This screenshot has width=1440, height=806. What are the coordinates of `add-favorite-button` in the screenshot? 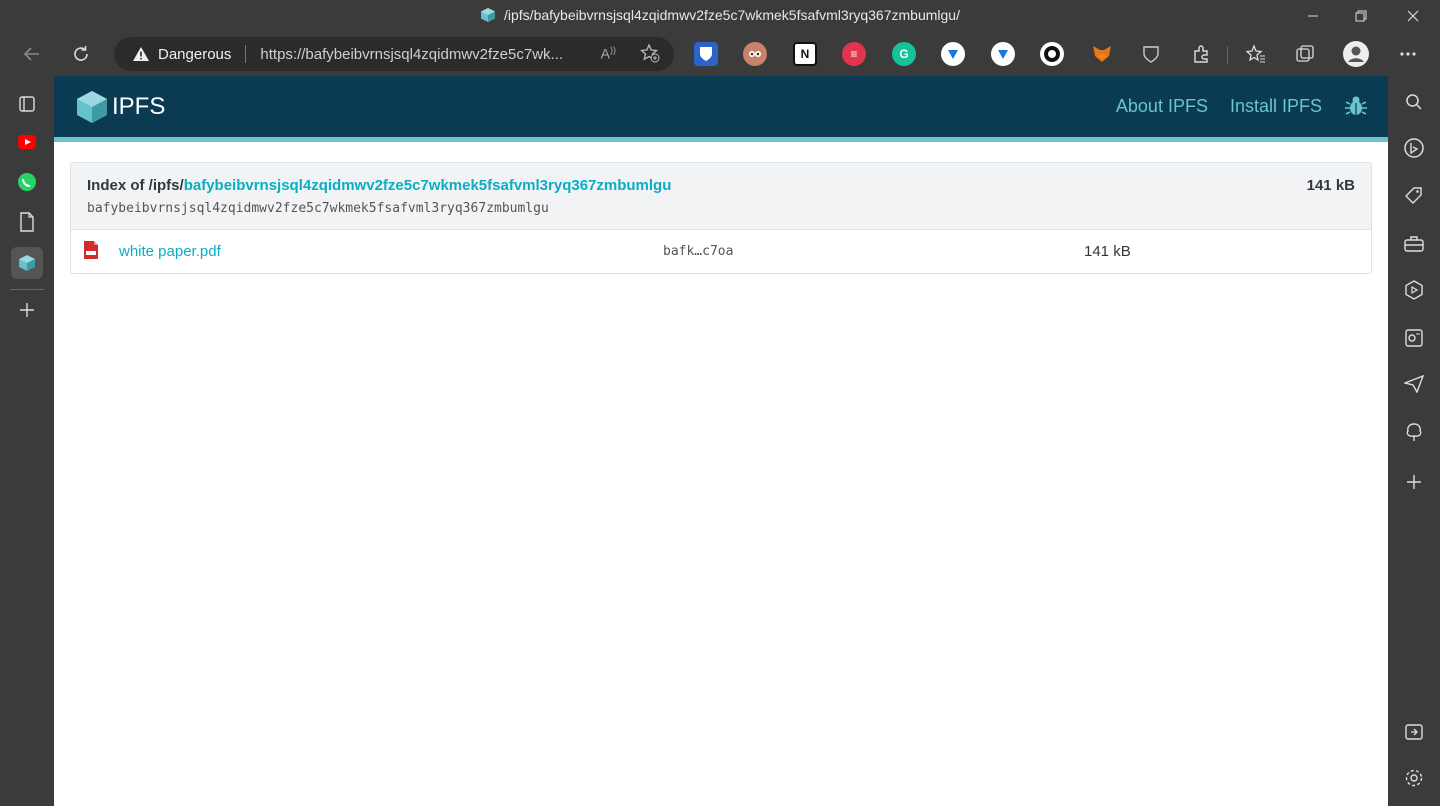 It's located at (649, 55).